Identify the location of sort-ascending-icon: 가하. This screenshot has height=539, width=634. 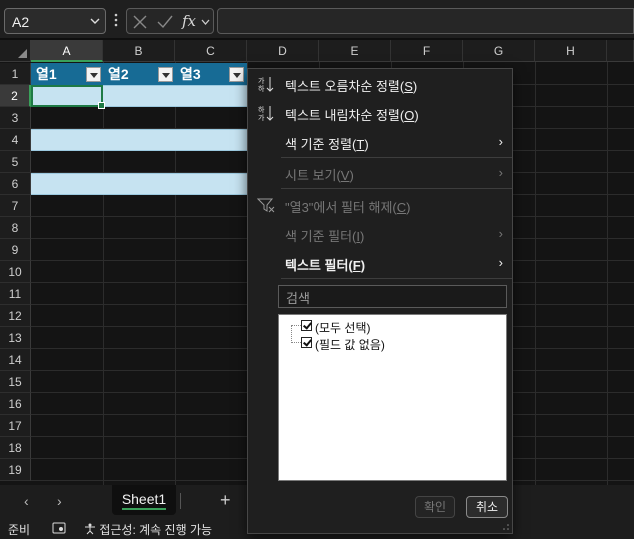
(266, 84).